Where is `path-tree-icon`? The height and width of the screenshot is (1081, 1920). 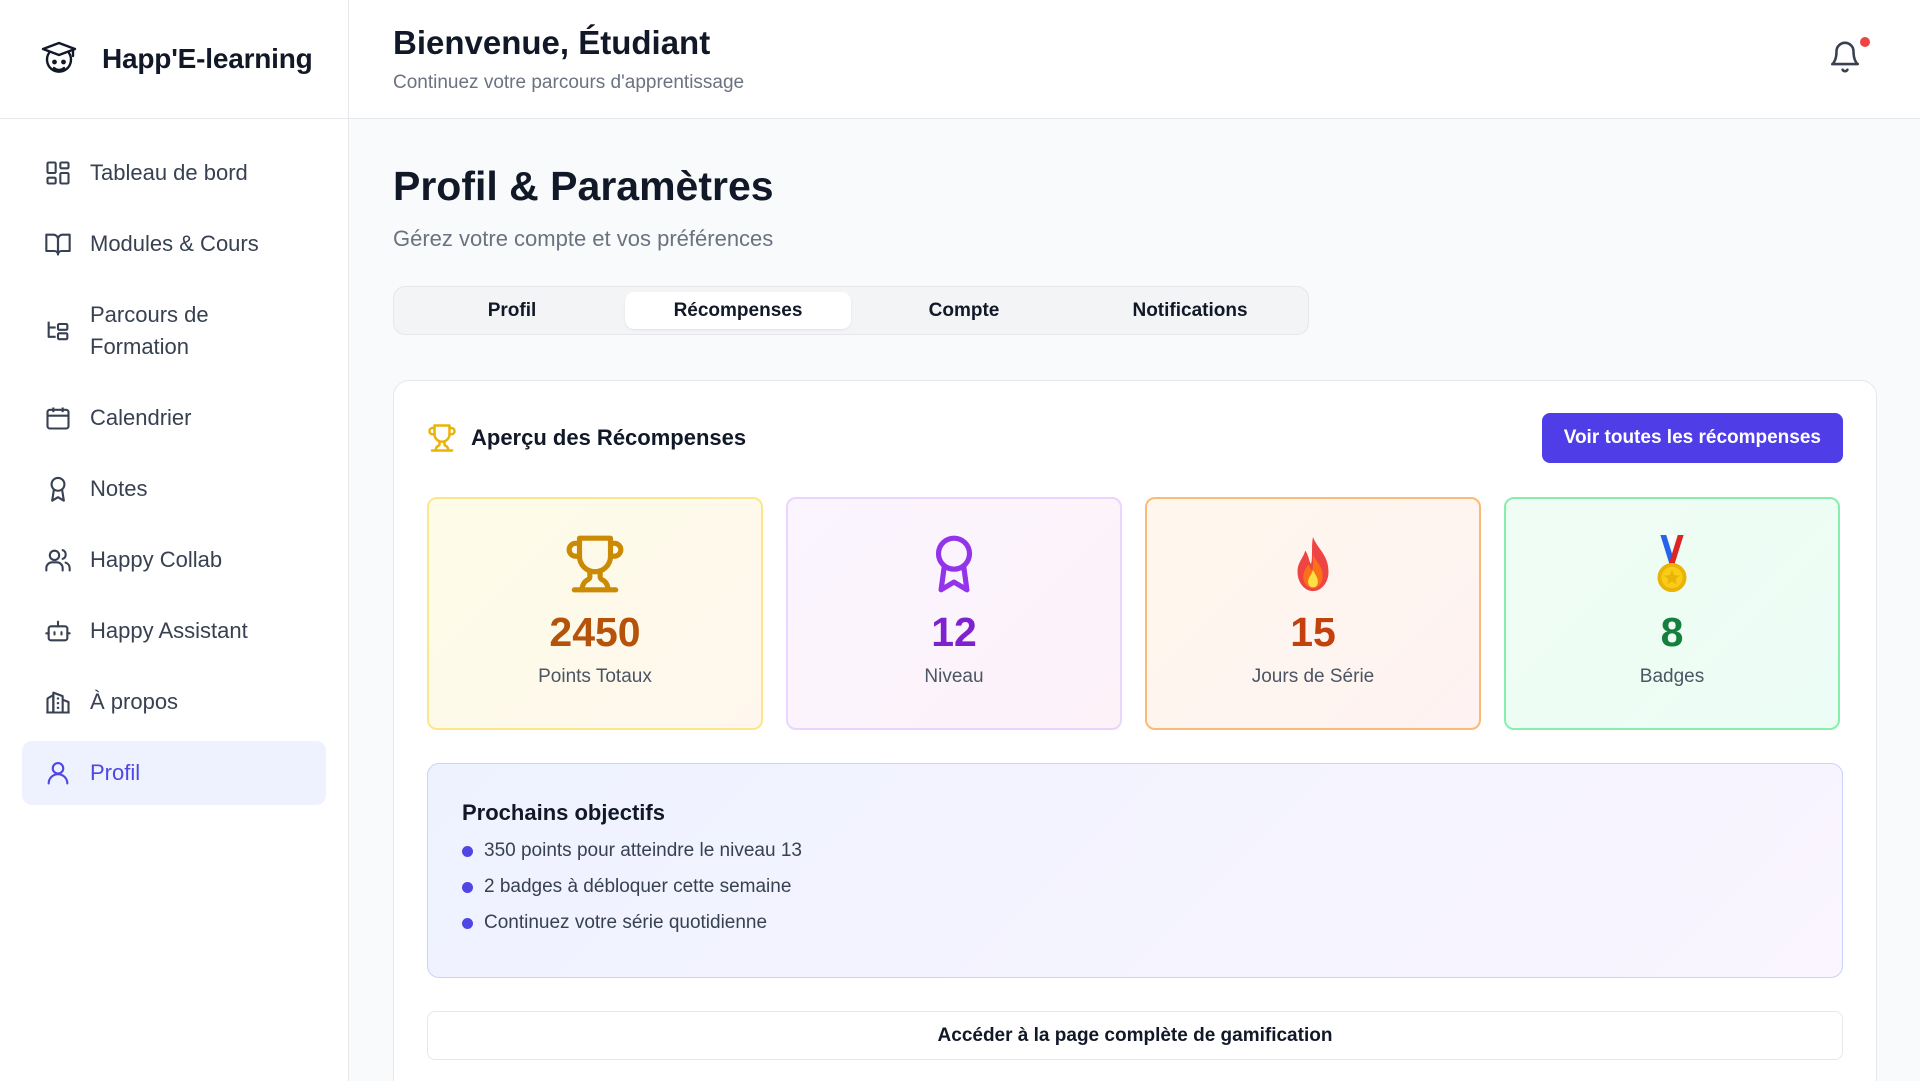
path-tree-icon is located at coordinates (58, 331).